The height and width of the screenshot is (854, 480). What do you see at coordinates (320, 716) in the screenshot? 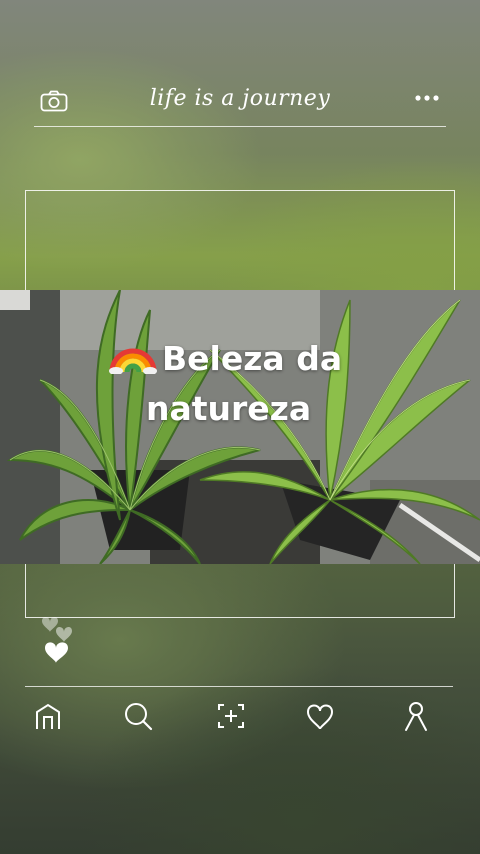
I see `heart-icon` at bounding box center [320, 716].